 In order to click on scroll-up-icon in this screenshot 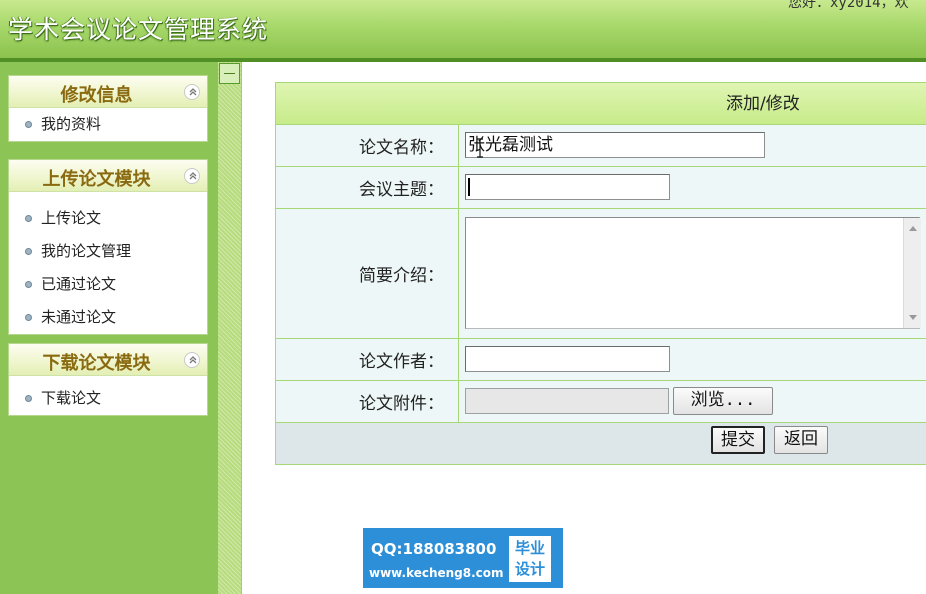, I will do `click(913, 228)`.